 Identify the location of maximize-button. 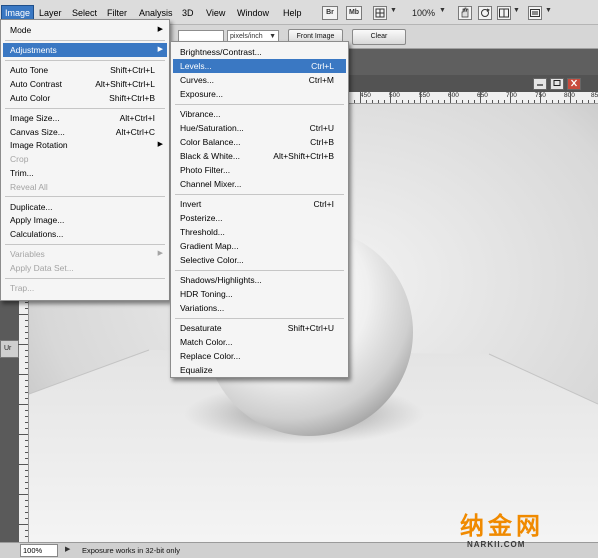
(557, 84).